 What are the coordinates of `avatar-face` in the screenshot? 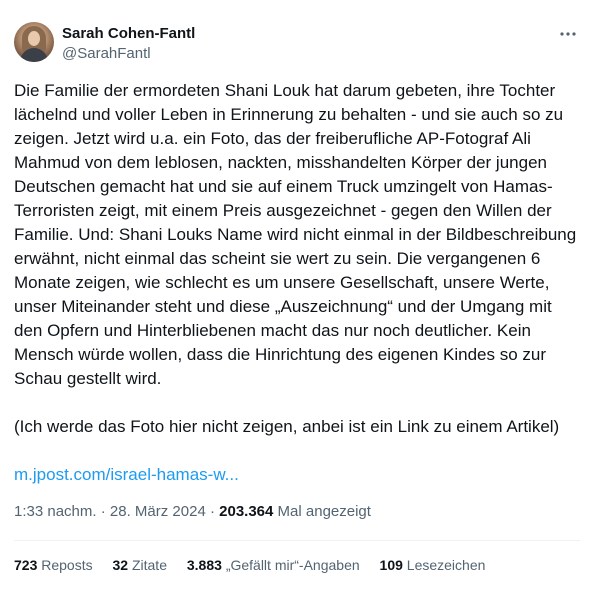 It's located at (34, 38).